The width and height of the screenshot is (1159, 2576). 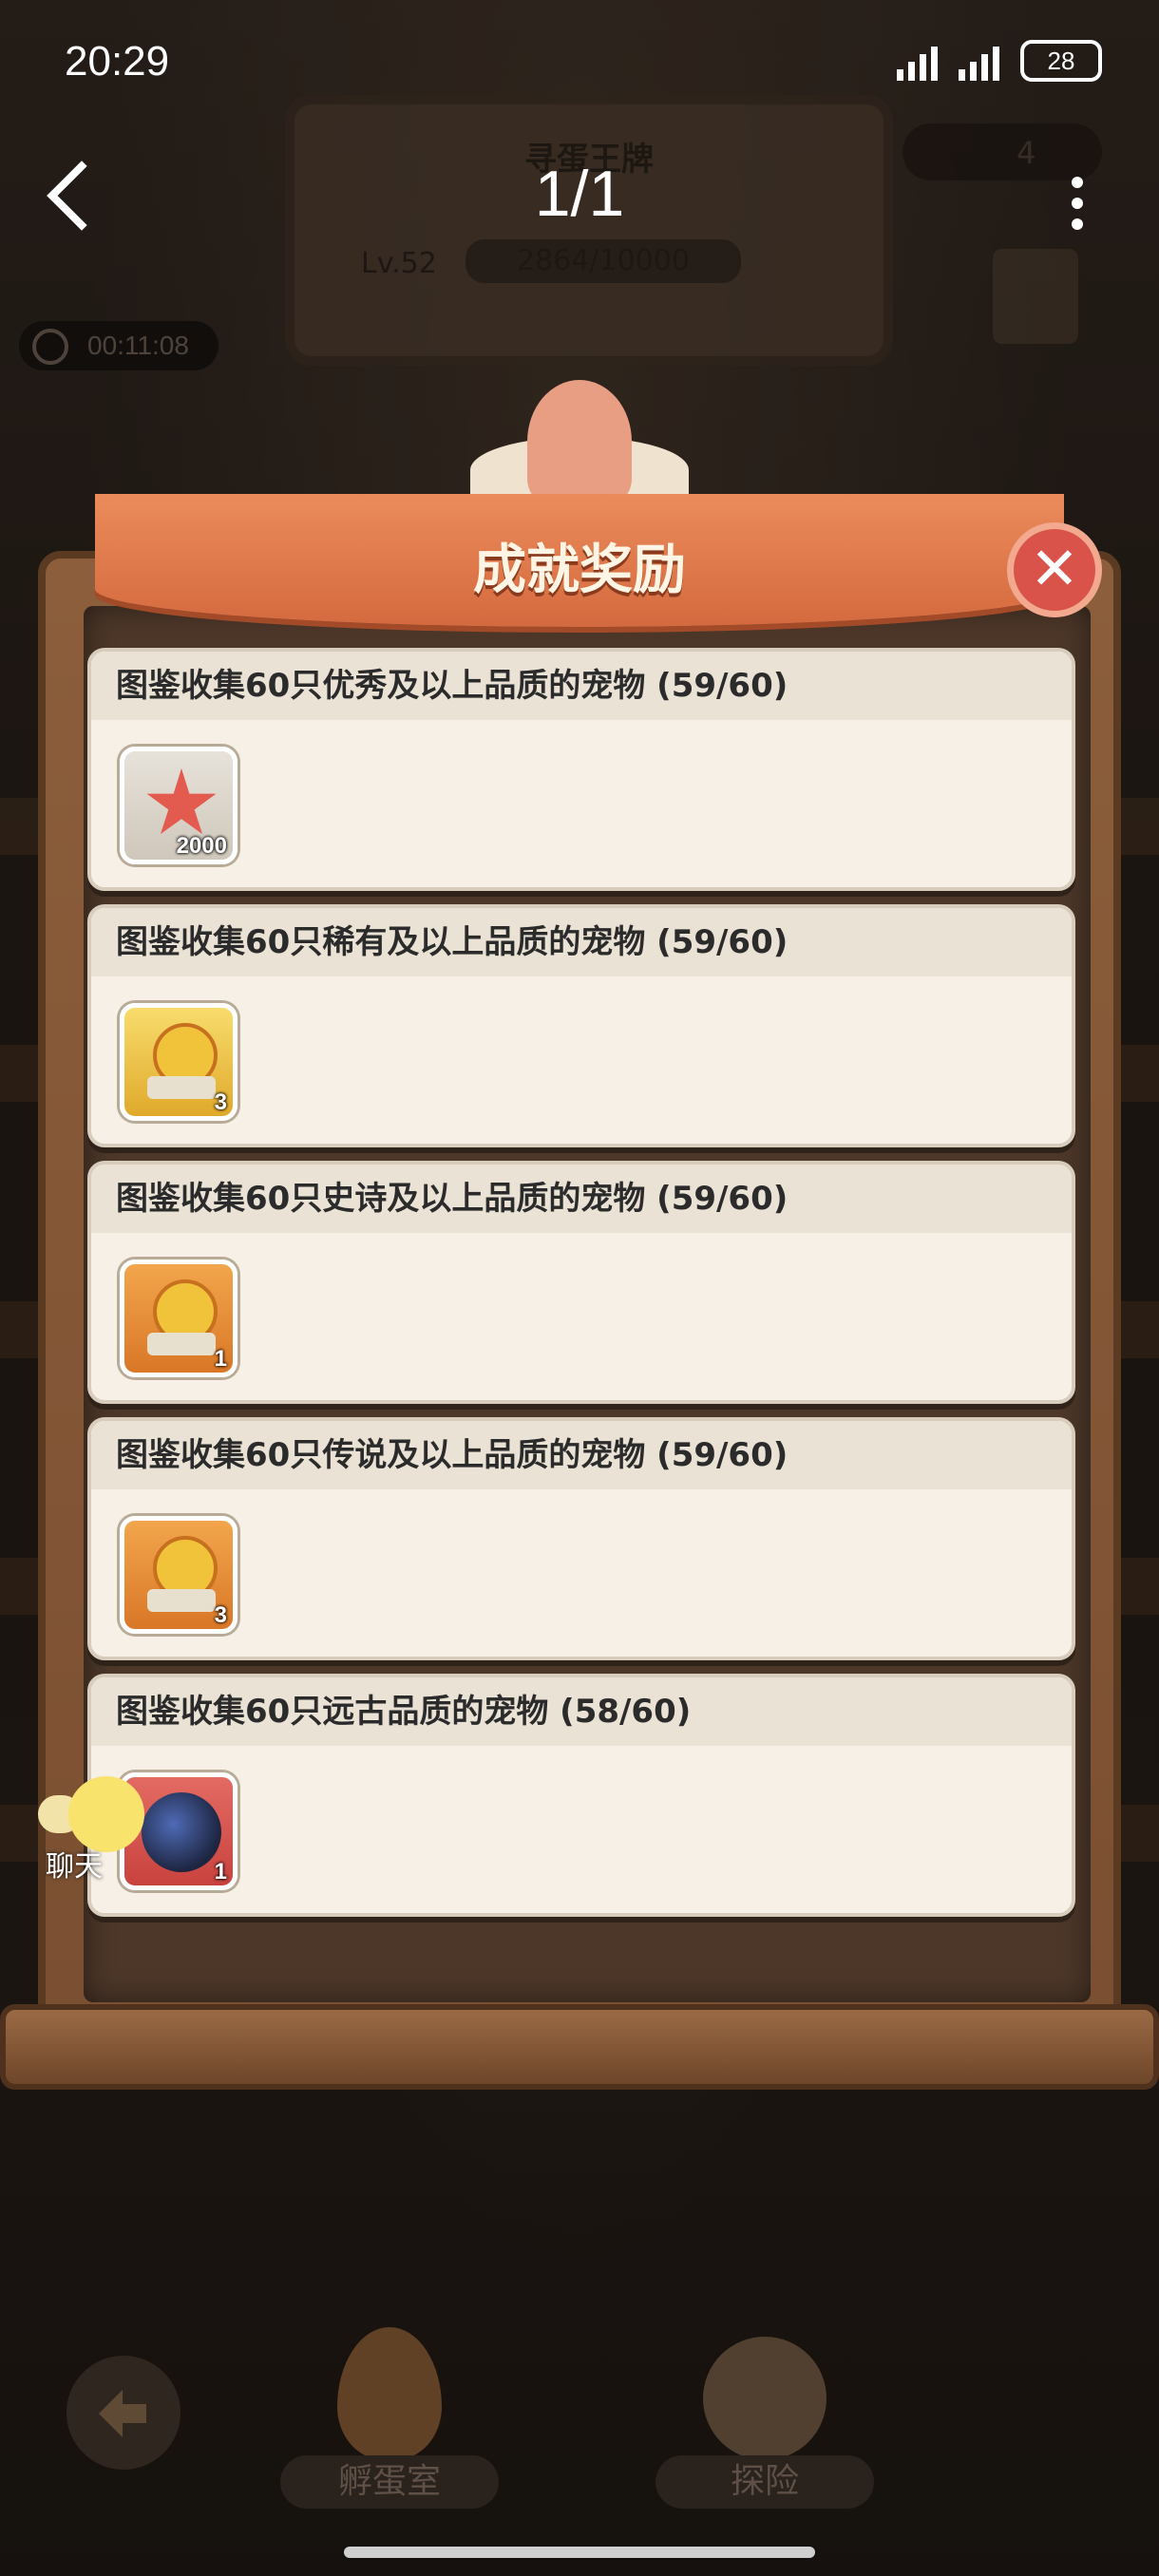 I want to click on starfish-icon, so click(x=181, y=801).